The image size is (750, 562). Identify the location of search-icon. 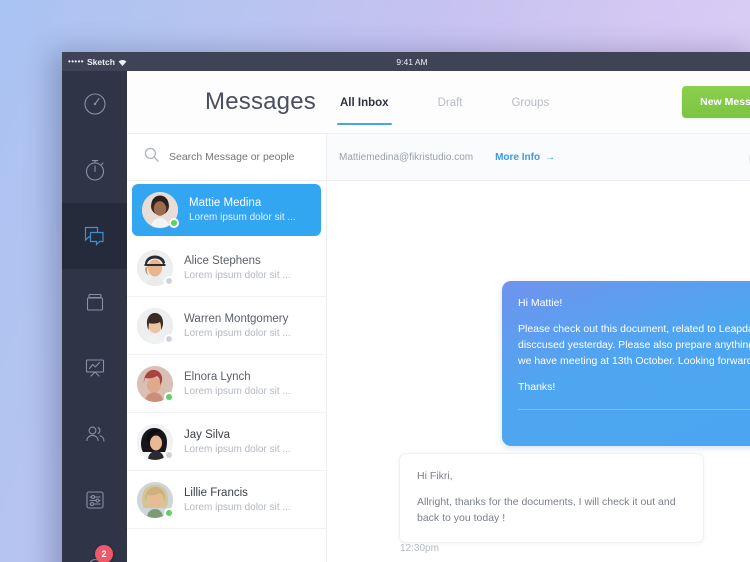
(151, 157).